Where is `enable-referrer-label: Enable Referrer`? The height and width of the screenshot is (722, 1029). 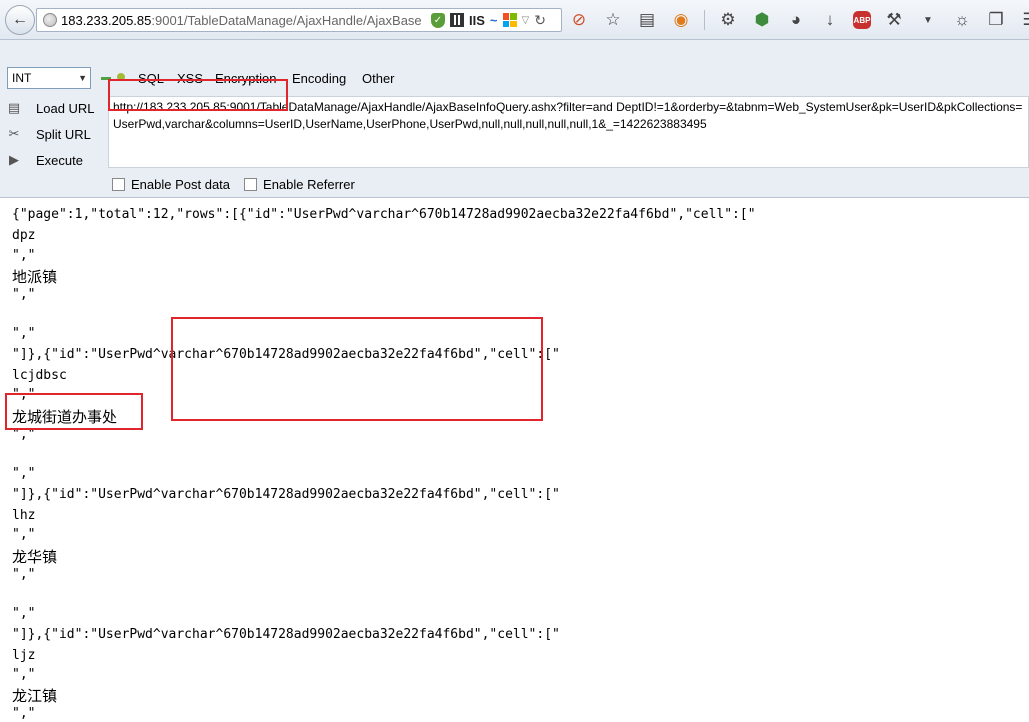
enable-referrer-label: Enable Referrer is located at coordinates (309, 184).